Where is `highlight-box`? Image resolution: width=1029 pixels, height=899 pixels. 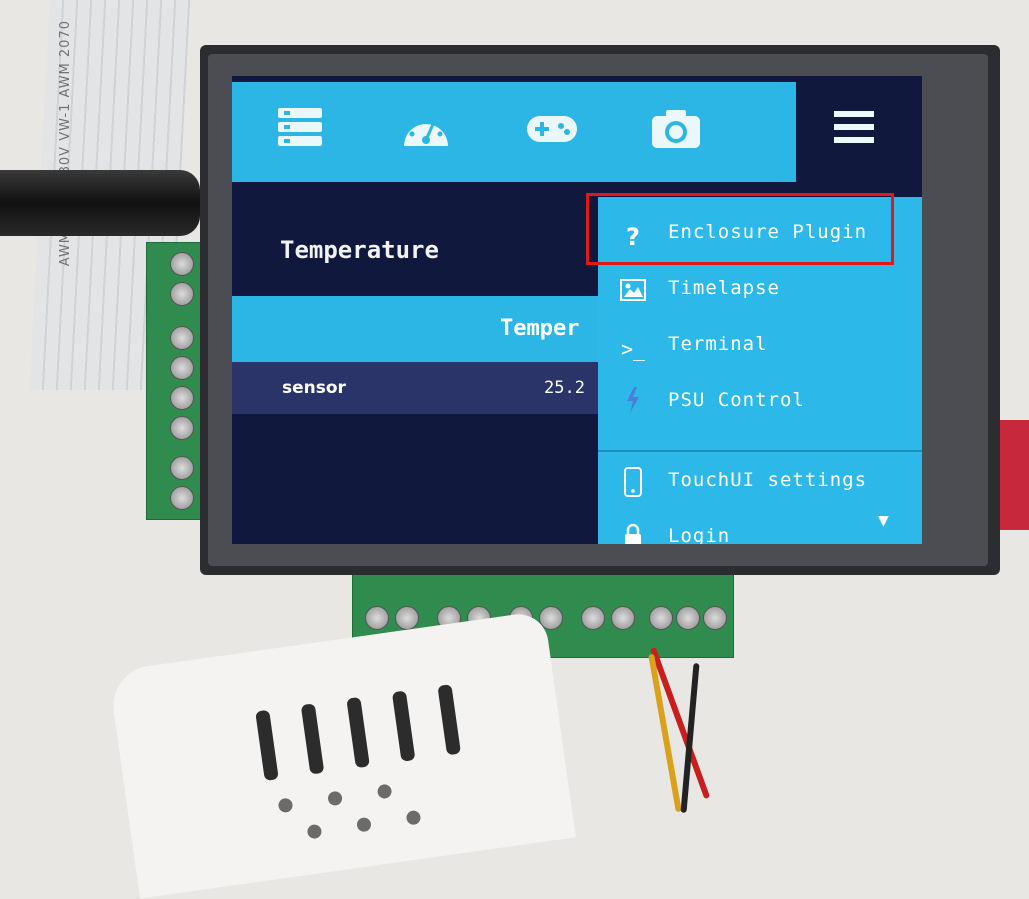 highlight-box is located at coordinates (740, 229).